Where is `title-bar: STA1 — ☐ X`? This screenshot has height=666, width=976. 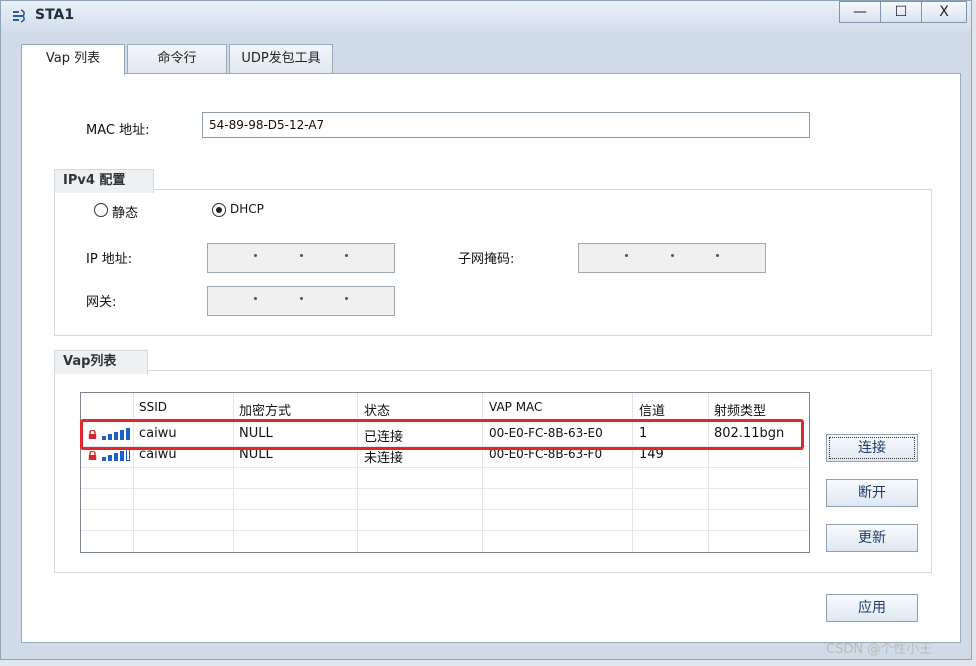
title-bar: STA1 — ☐ X is located at coordinates (486, 16).